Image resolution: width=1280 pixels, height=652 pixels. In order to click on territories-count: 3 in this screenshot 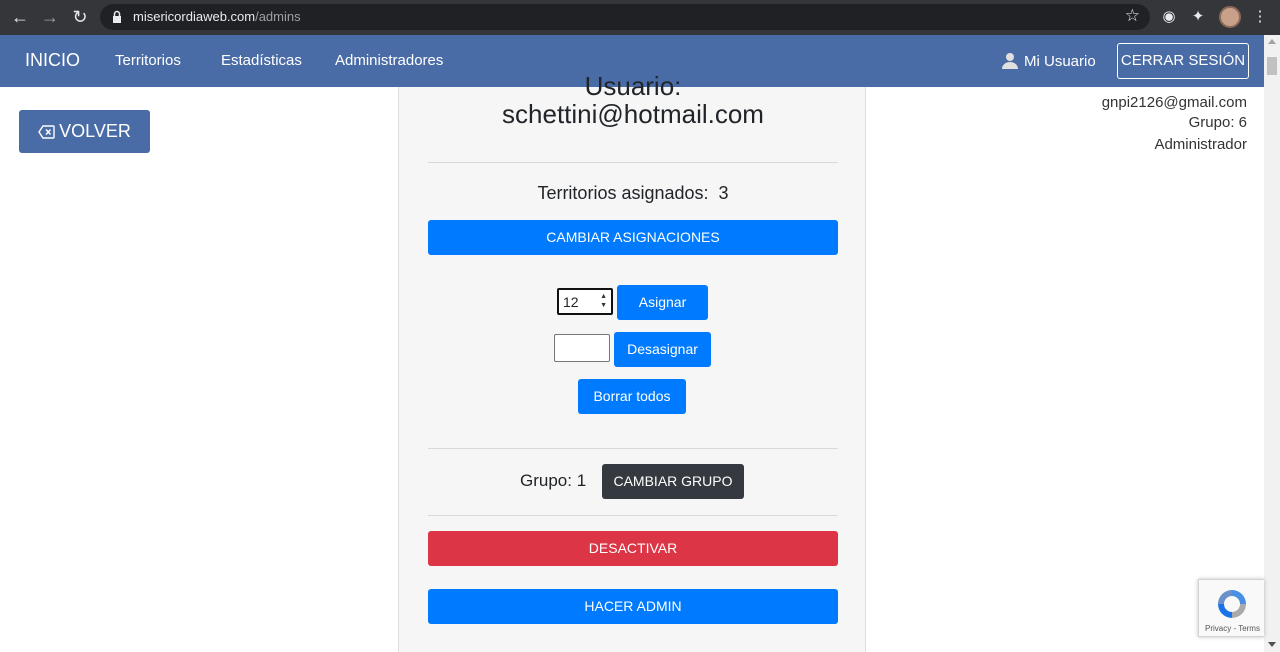, I will do `click(723, 193)`.